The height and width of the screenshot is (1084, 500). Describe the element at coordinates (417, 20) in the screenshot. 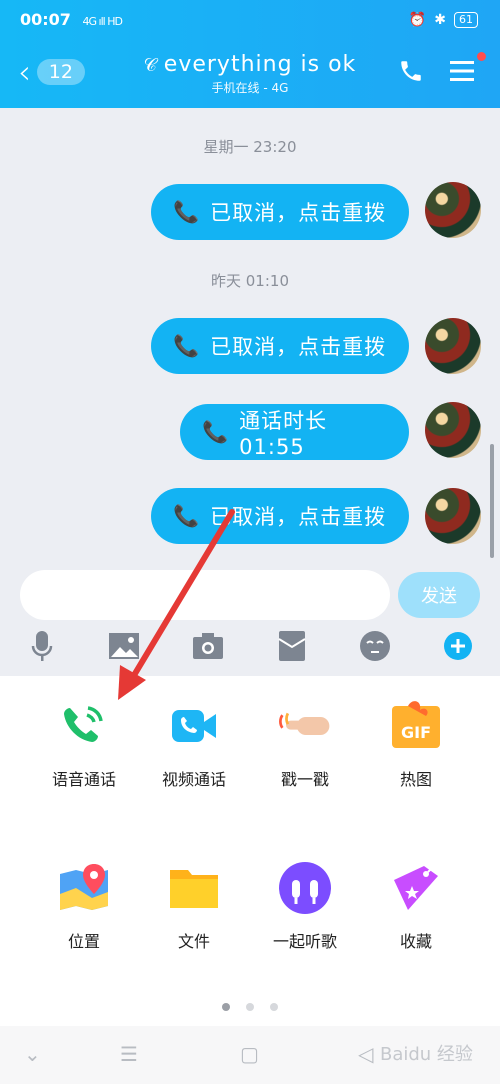

I see `alarm-icon: ⏰` at that location.